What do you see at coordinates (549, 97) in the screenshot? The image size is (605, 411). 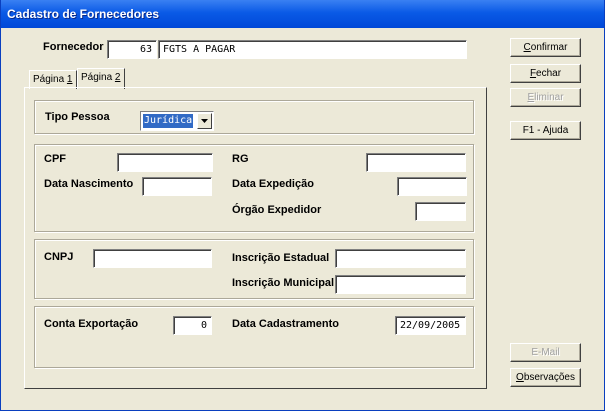 I see `eliminar-label: liminar` at bounding box center [549, 97].